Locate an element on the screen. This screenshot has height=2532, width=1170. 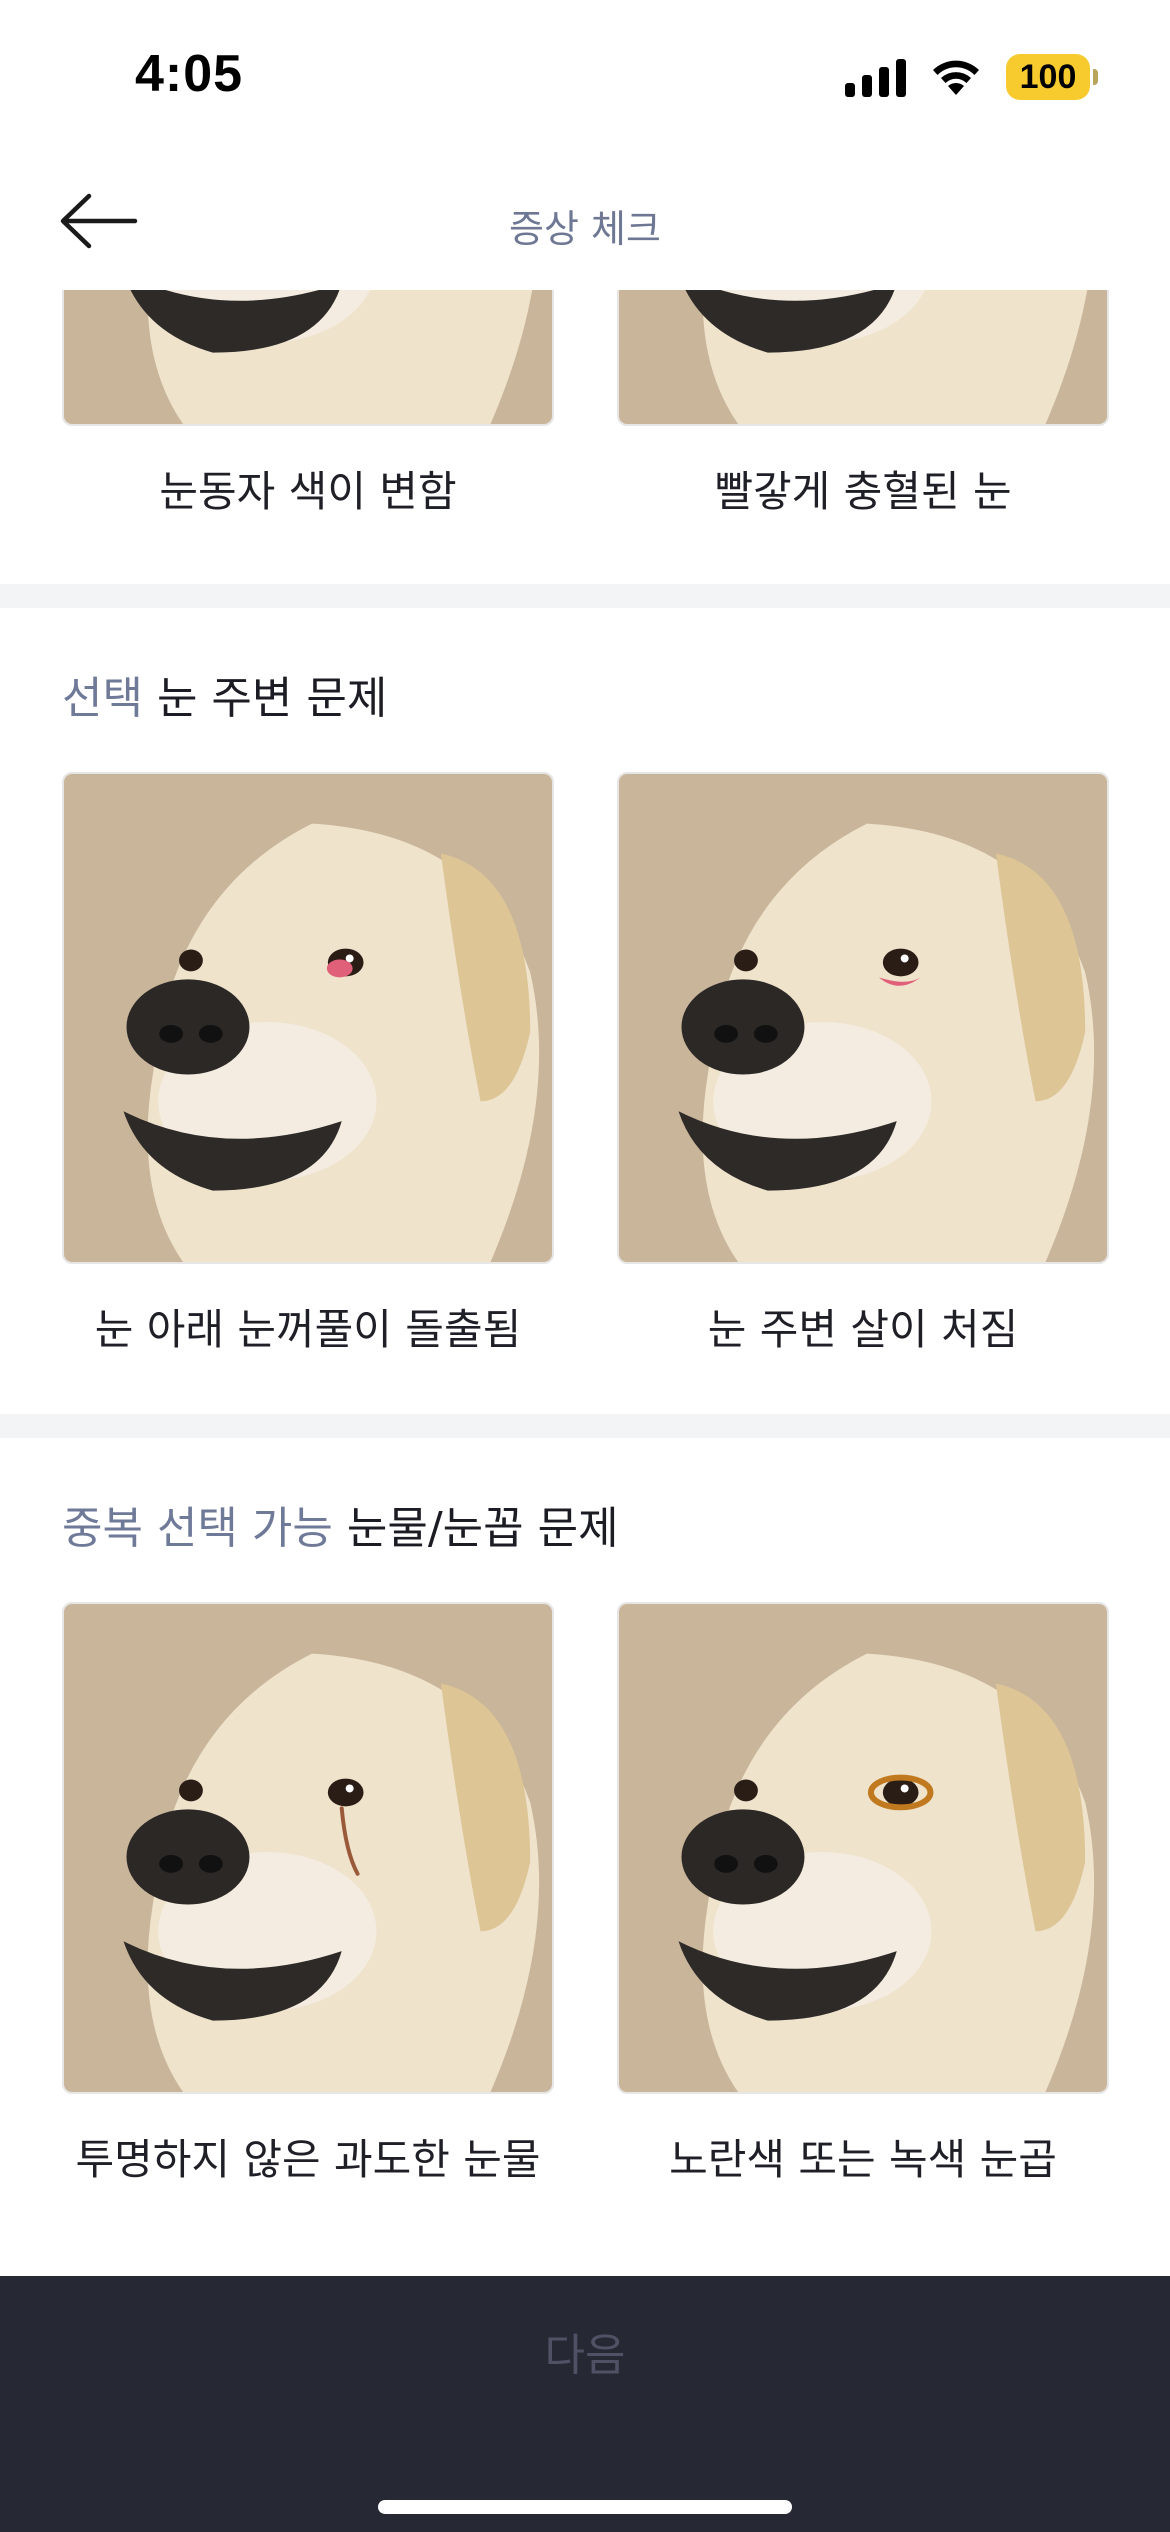
option-label: 빨갛게 충혈된 눈 is located at coordinates (863, 491).